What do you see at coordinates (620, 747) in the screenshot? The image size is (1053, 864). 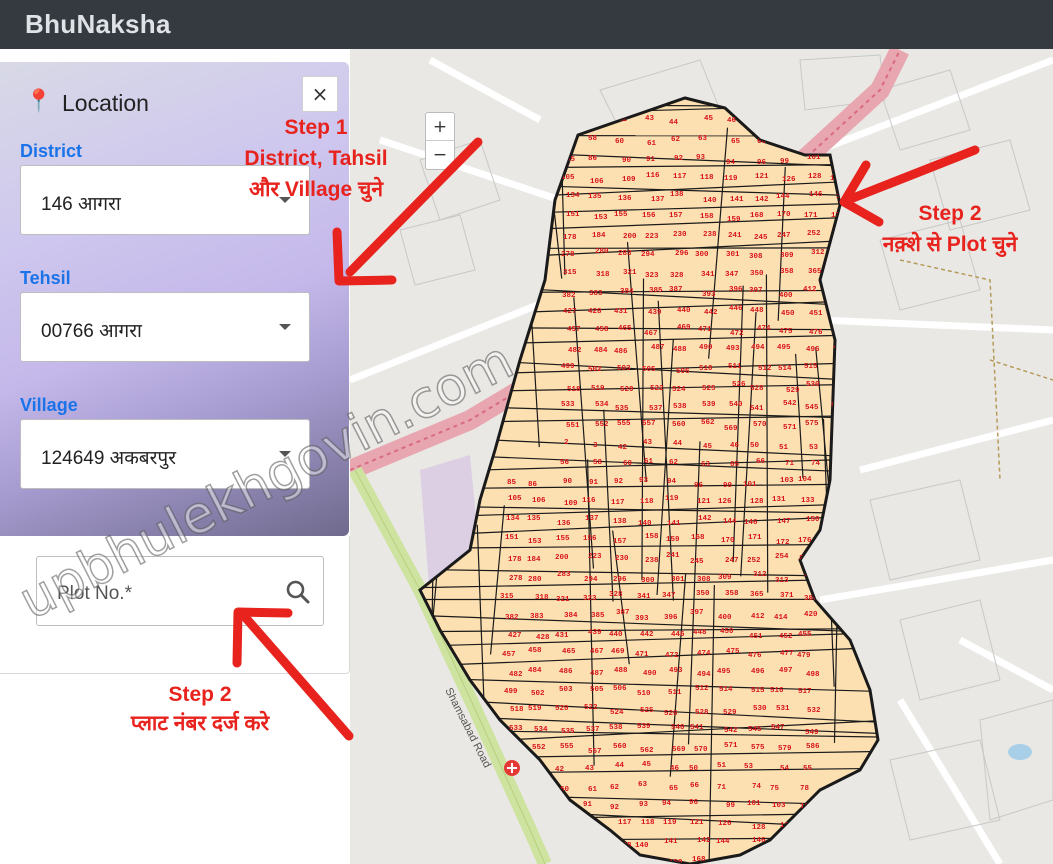 I see `plot-number-label: 560` at bounding box center [620, 747].